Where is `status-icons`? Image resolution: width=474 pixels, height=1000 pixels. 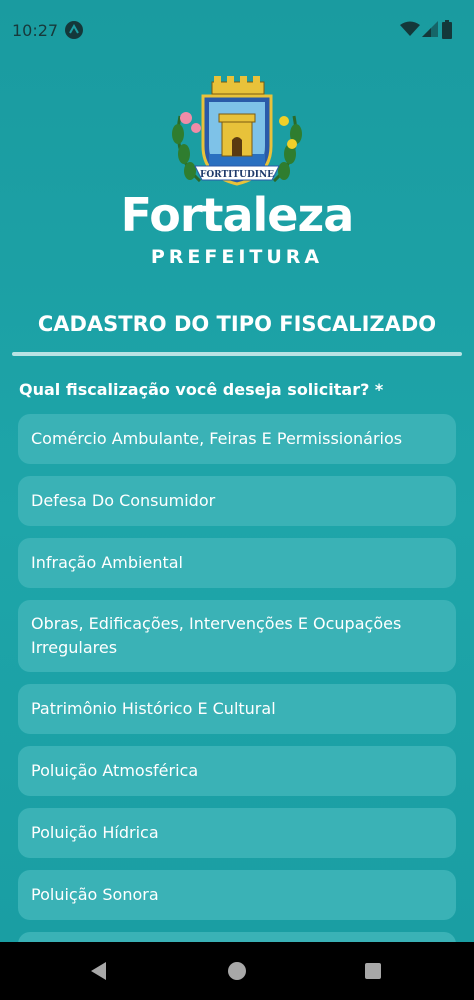
status-icons is located at coordinates (430, 30).